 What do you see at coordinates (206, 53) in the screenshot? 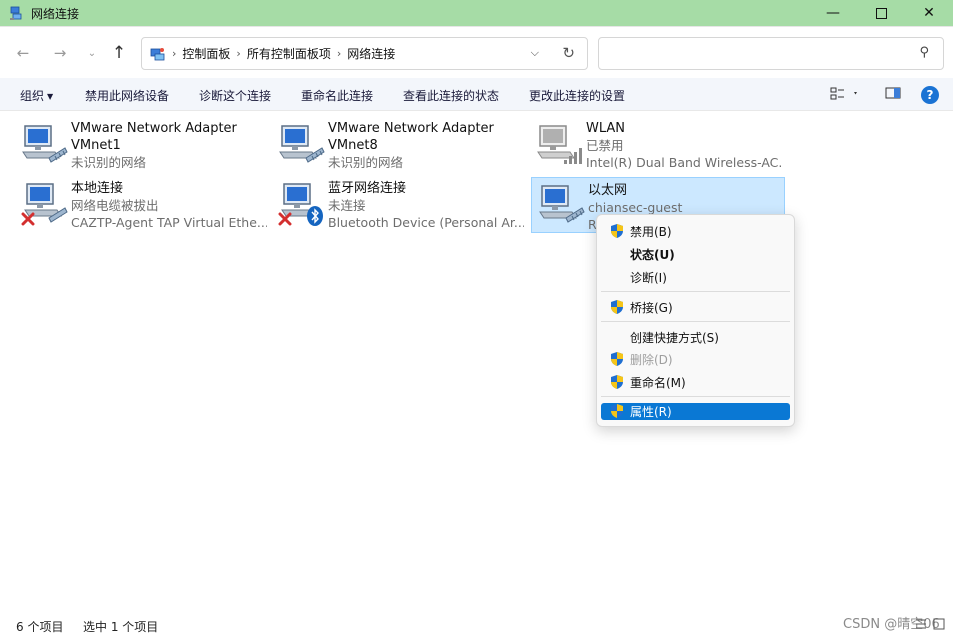
I see `breadcrumb-control-panel: 控制面板` at bounding box center [206, 53].